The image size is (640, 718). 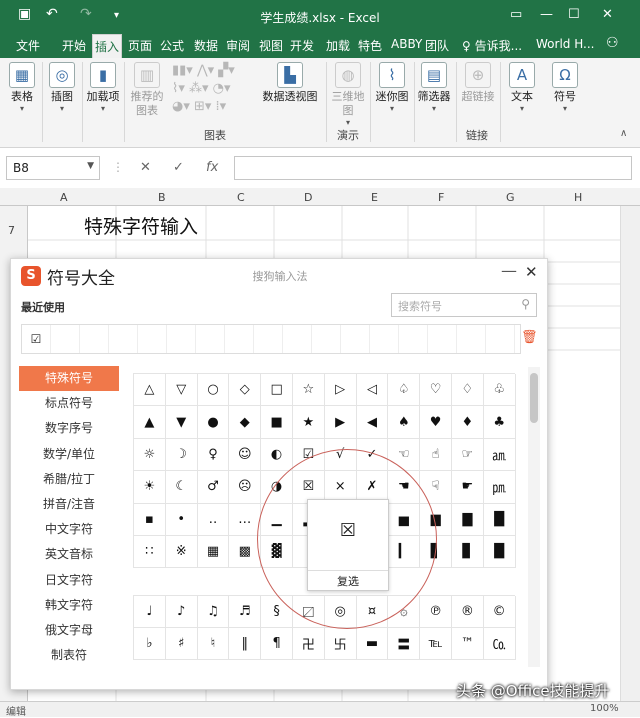 What do you see at coordinates (206, 45) in the screenshot?
I see `tab-data: 数据` at bounding box center [206, 45].